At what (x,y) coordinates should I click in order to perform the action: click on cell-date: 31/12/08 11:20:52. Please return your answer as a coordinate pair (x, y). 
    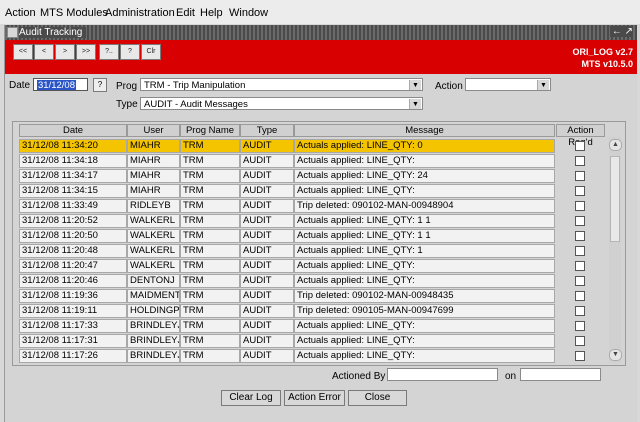
    Looking at the image, I should click on (73, 221).